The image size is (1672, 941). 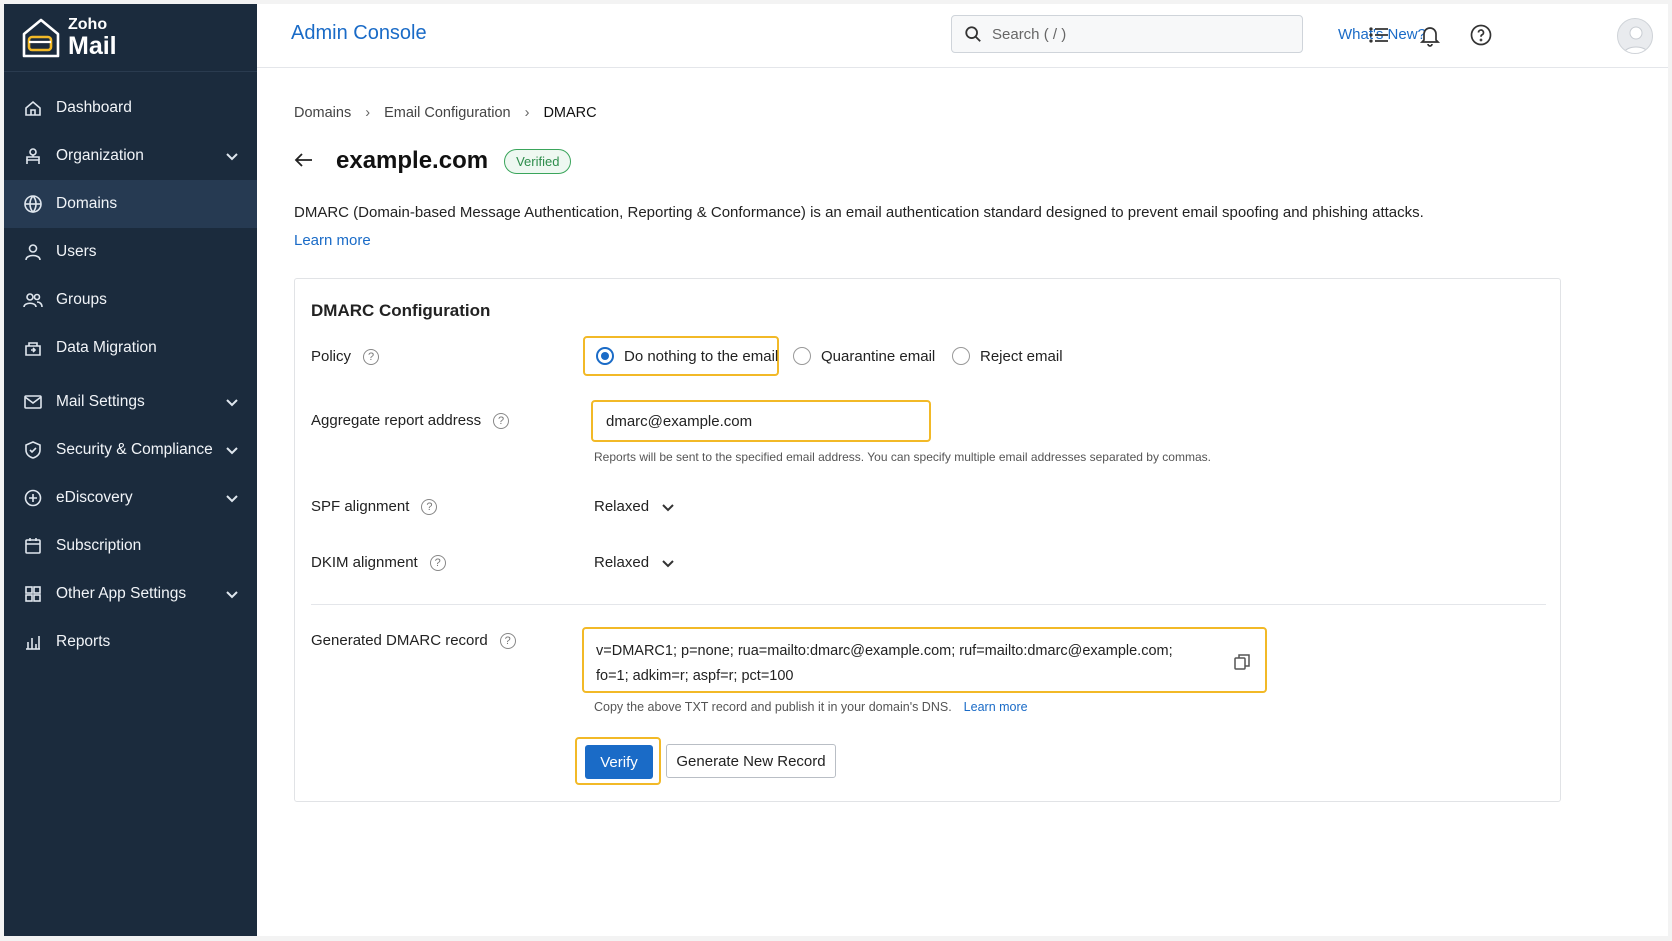 What do you see at coordinates (928, 604) in the screenshot?
I see `section-divider` at bounding box center [928, 604].